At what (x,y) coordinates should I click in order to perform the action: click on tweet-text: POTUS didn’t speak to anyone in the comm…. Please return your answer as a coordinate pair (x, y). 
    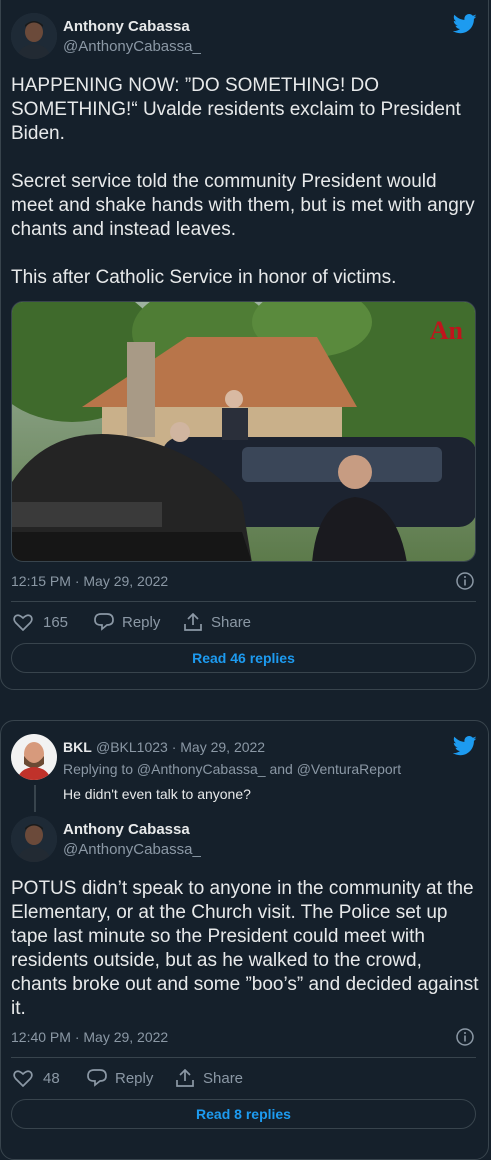
    Looking at the image, I should click on (245, 948).